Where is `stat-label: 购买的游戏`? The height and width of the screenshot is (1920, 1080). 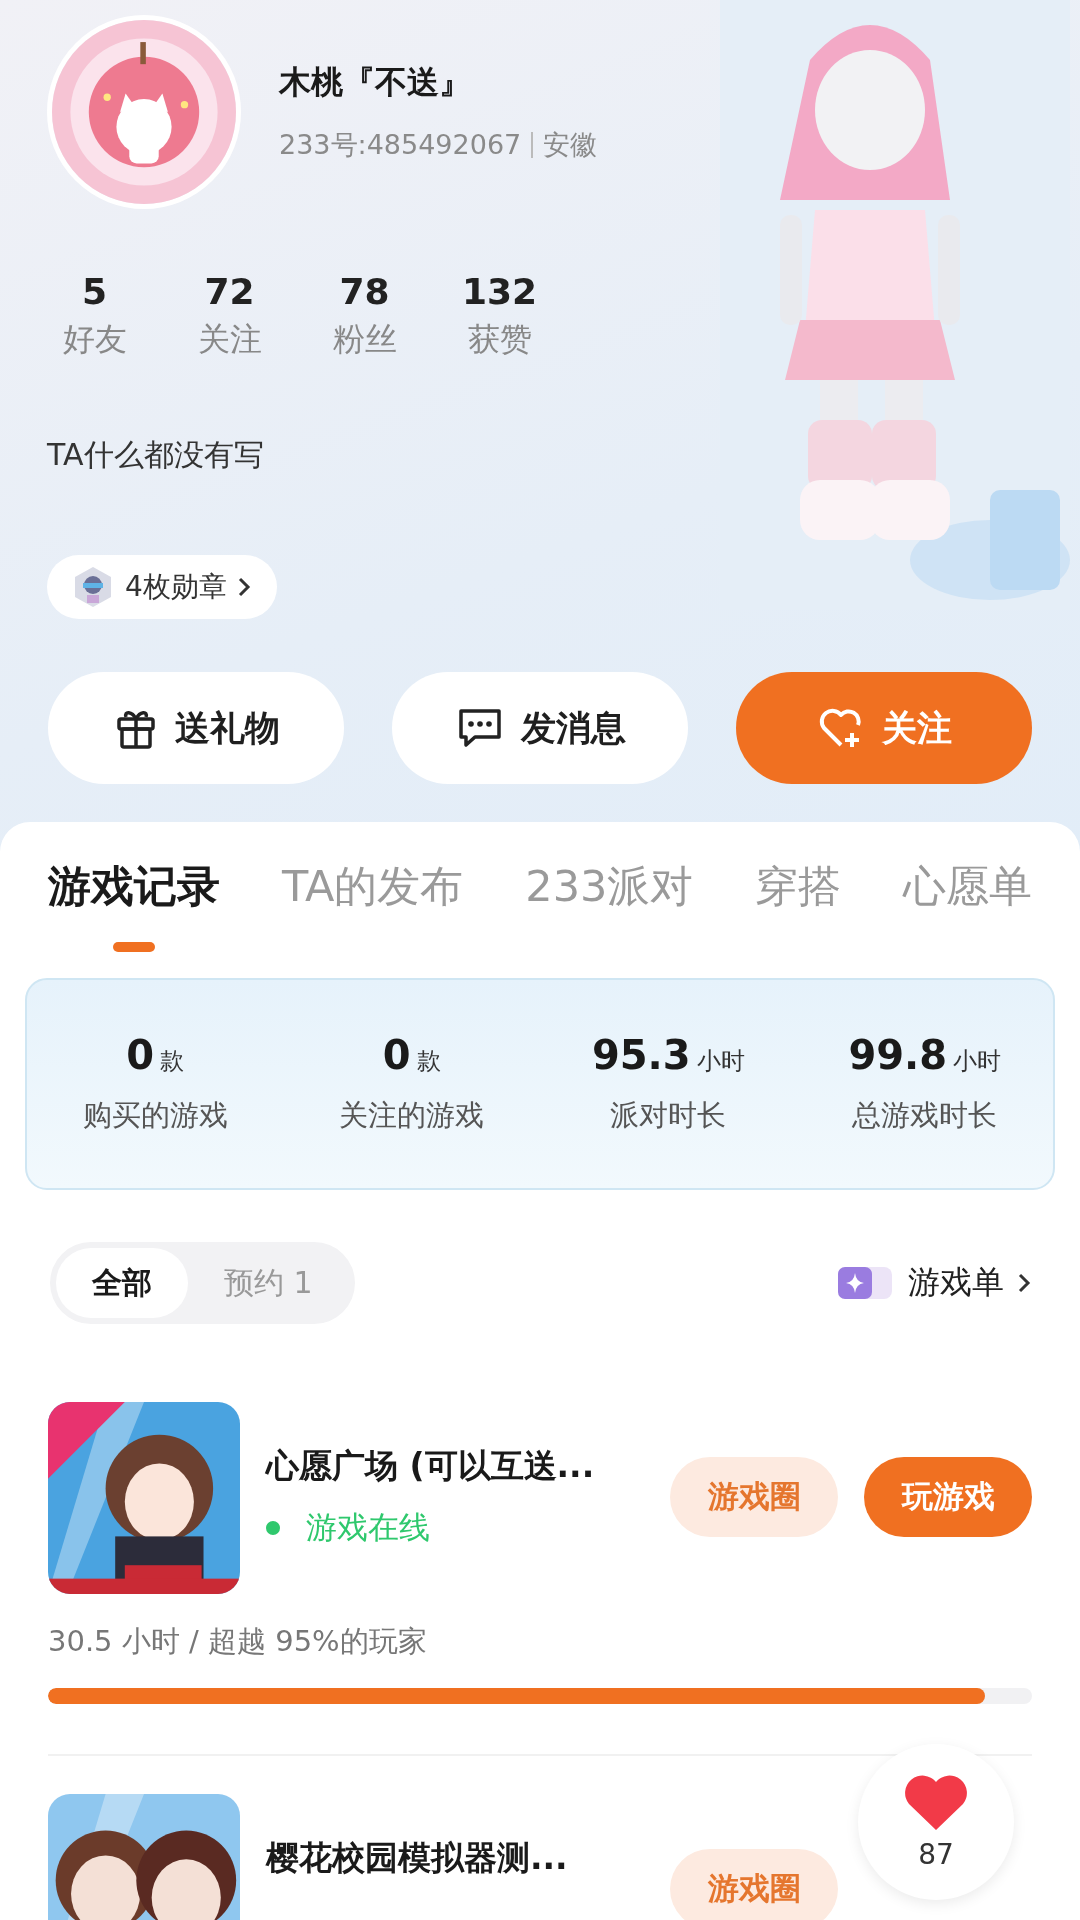 stat-label: 购买的游戏 is located at coordinates (155, 1115).